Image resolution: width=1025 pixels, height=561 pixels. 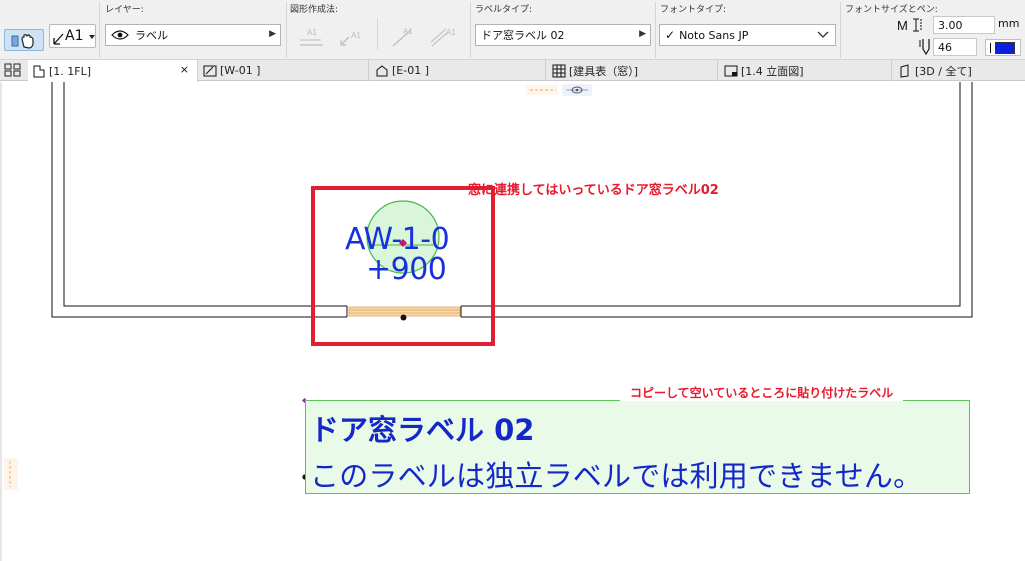 I want to click on layout-icon, so click(x=731, y=70).